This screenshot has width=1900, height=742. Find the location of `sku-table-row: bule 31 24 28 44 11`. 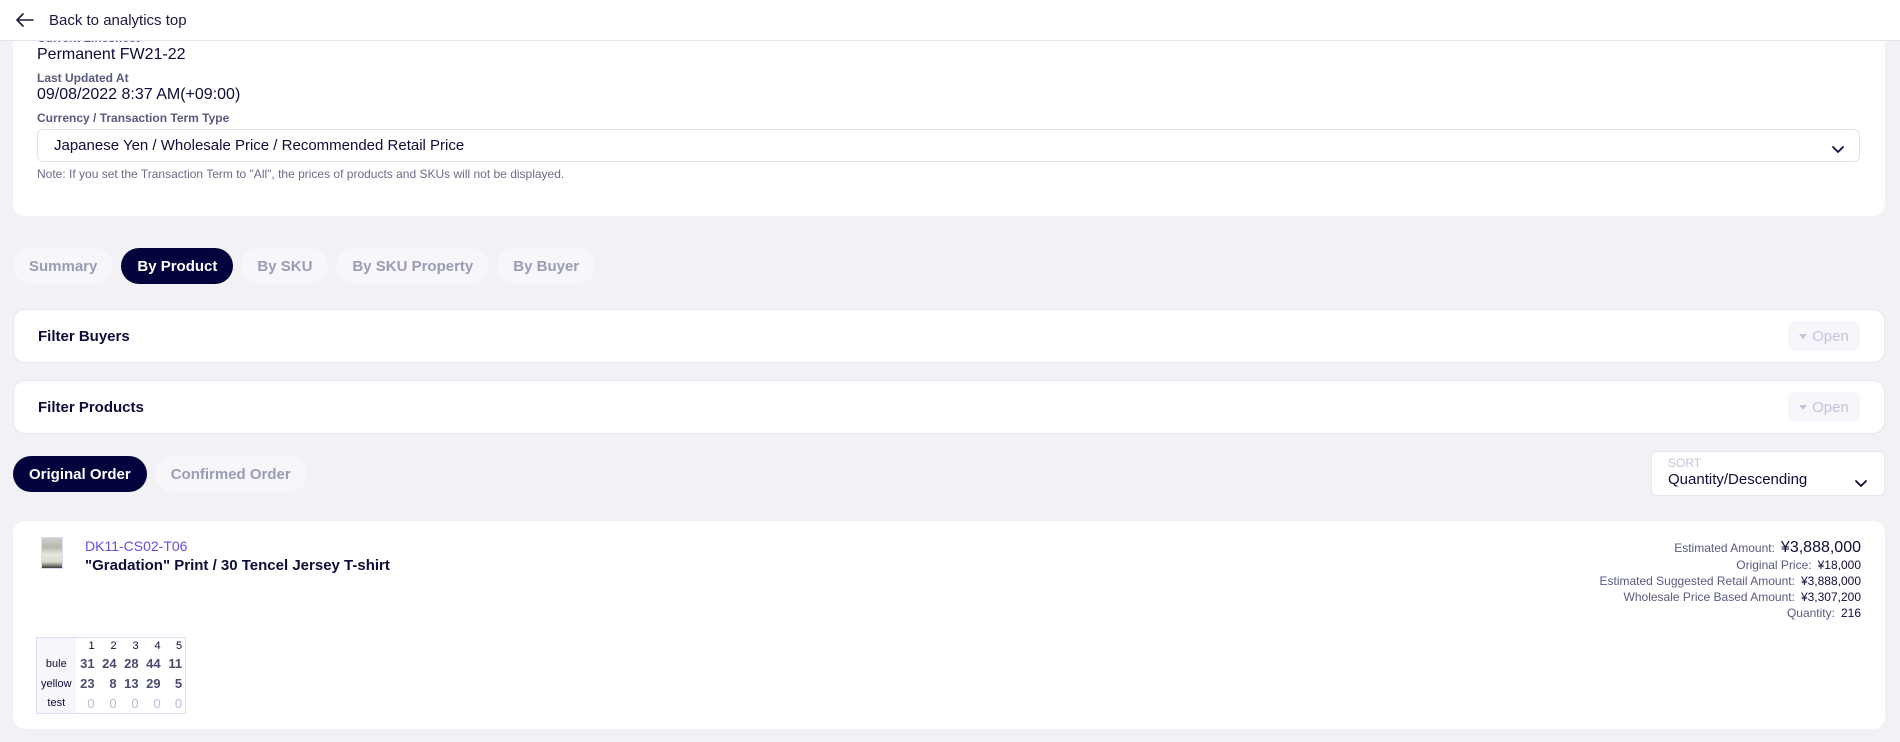

sku-table-row: bule 31 24 28 44 11 is located at coordinates (111, 663).